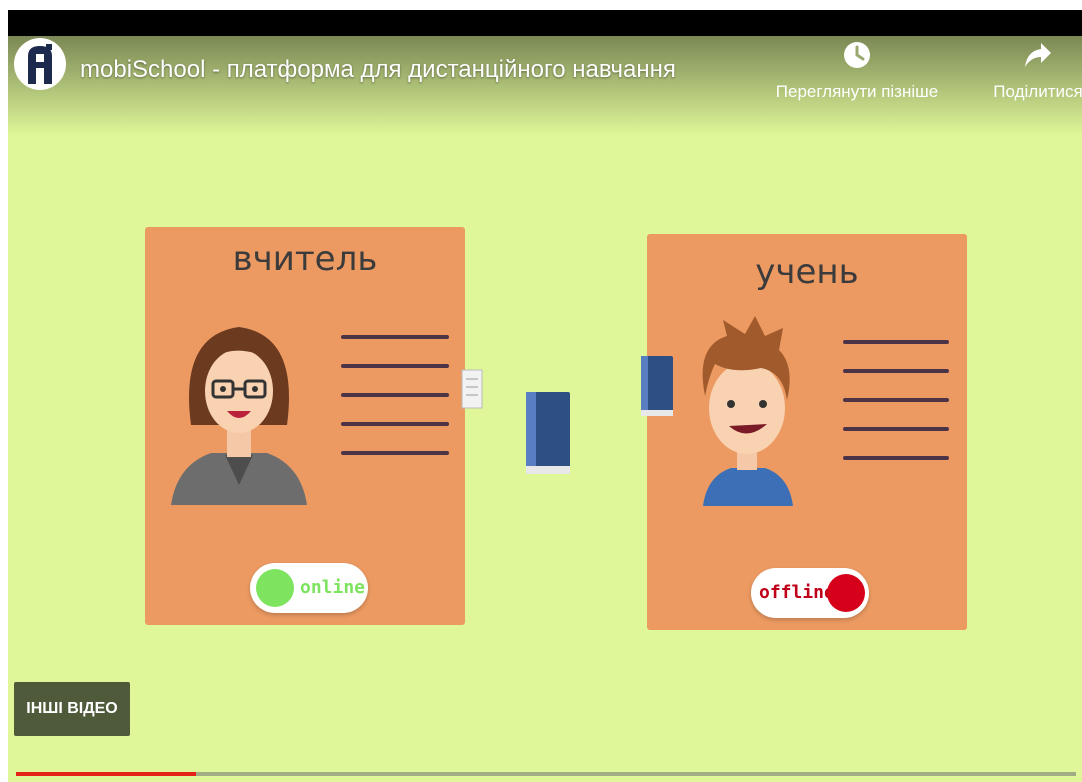 Image resolution: width=1082 pixels, height=782 pixels. I want to click on other-videos-button: ІНШІ ВІДЕО, so click(72, 709).